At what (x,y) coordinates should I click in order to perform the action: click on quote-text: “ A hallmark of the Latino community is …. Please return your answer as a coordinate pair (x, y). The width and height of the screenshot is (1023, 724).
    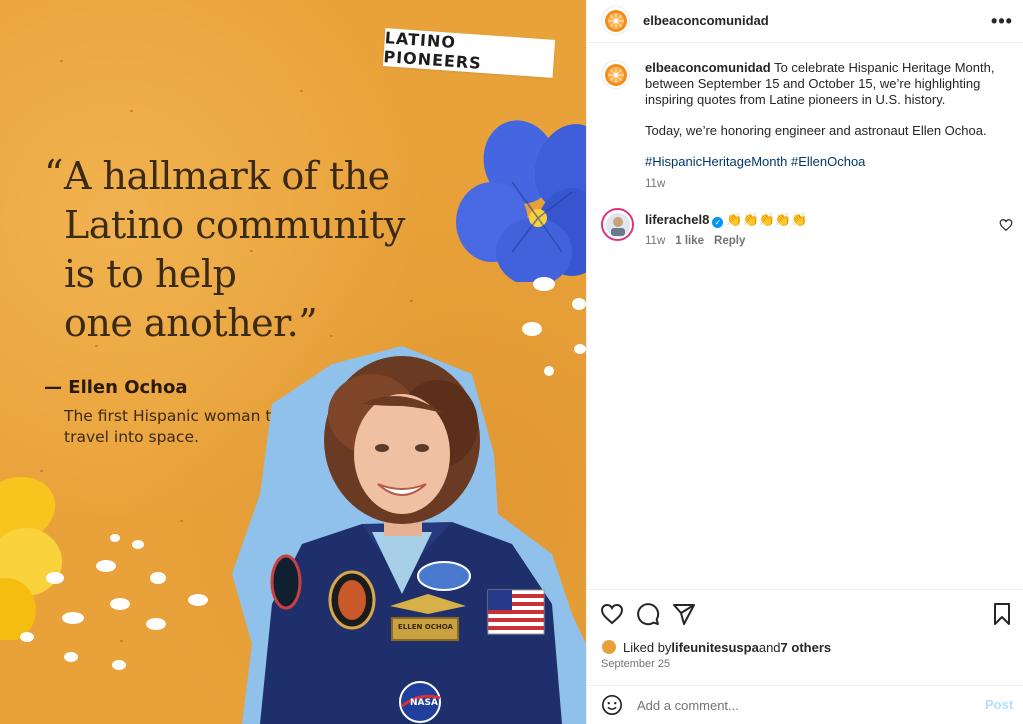
    Looking at the image, I should click on (254, 250).